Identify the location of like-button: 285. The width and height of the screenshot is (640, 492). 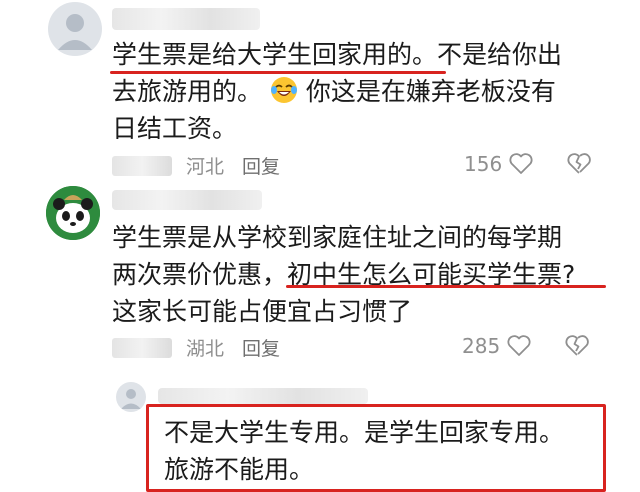
(497, 346).